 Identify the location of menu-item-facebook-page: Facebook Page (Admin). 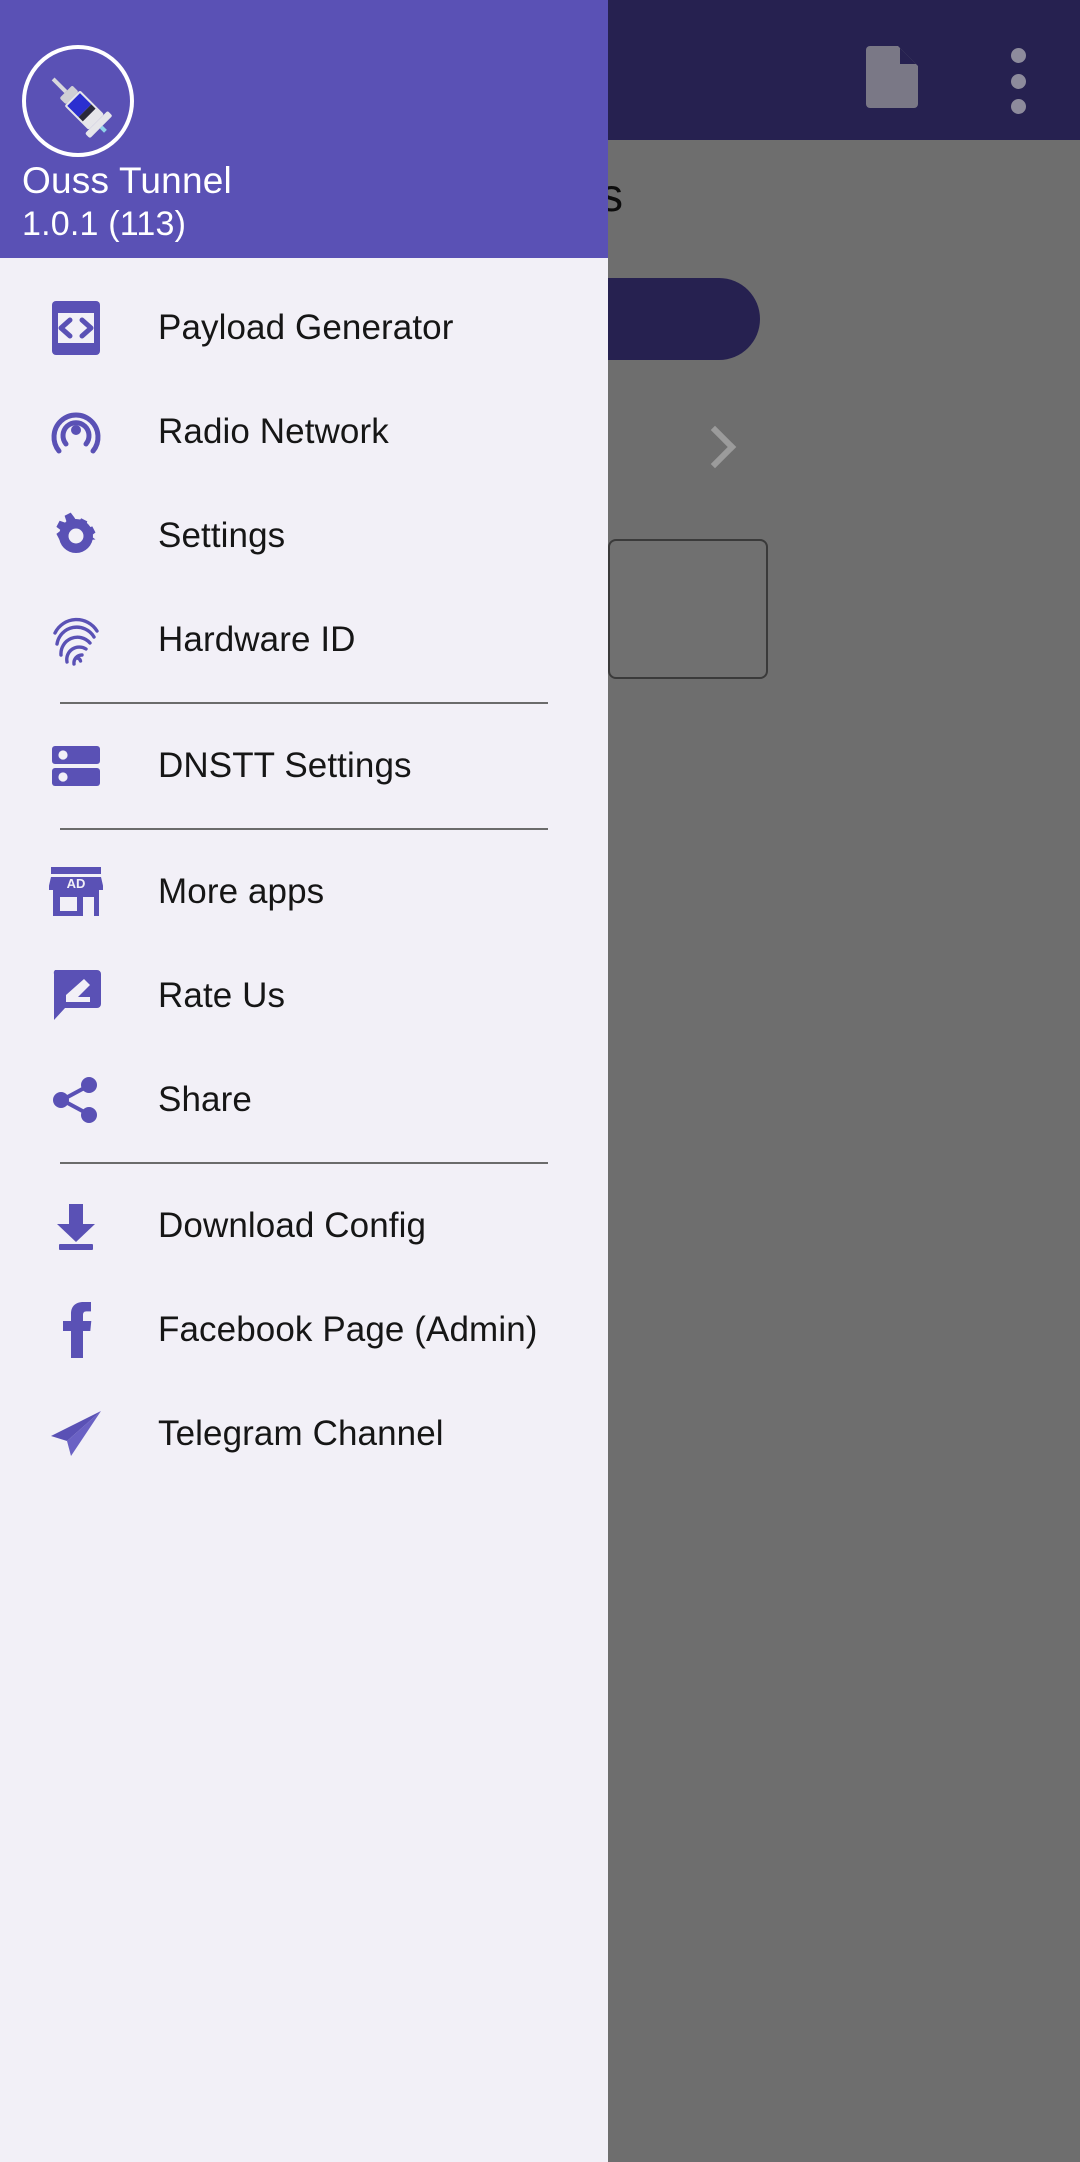
(304, 1330).